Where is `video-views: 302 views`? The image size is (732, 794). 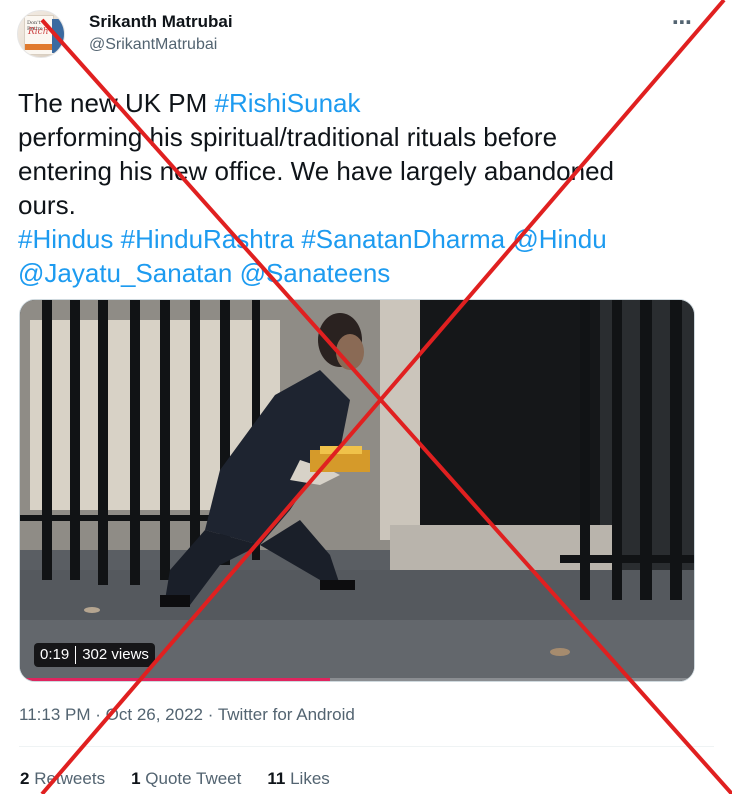 video-views: 302 views is located at coordinates (115, 654).